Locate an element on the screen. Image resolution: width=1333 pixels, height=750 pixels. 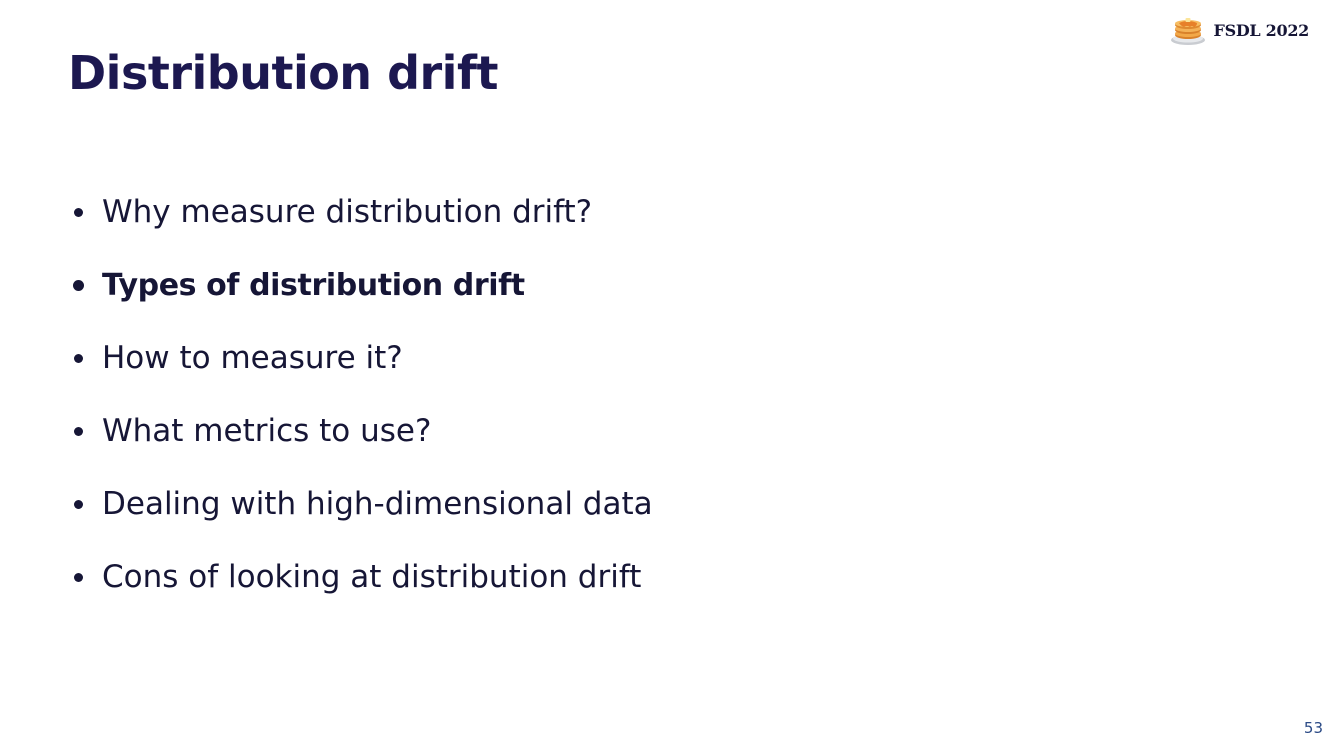
bullet-item: What metrics to use? is located at coordinates (360, 431).